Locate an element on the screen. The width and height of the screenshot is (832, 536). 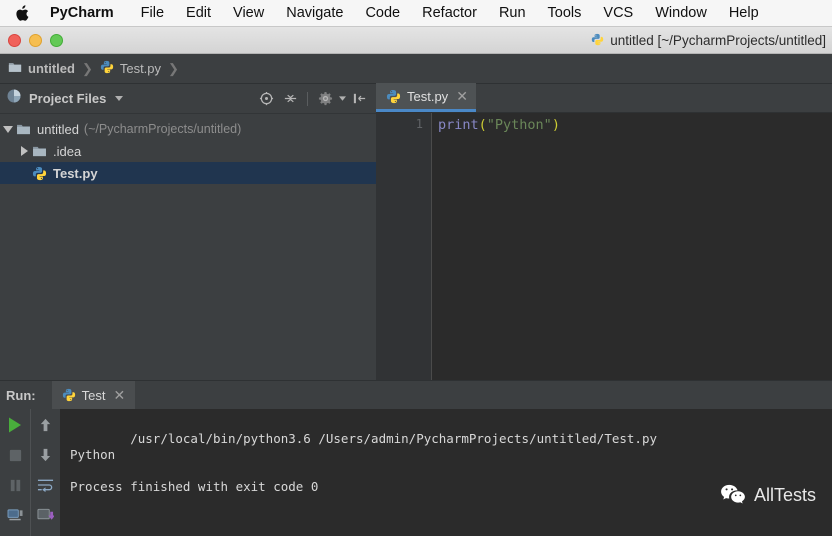
code-token-open-paren: ( is located at coordinates (482, 125).